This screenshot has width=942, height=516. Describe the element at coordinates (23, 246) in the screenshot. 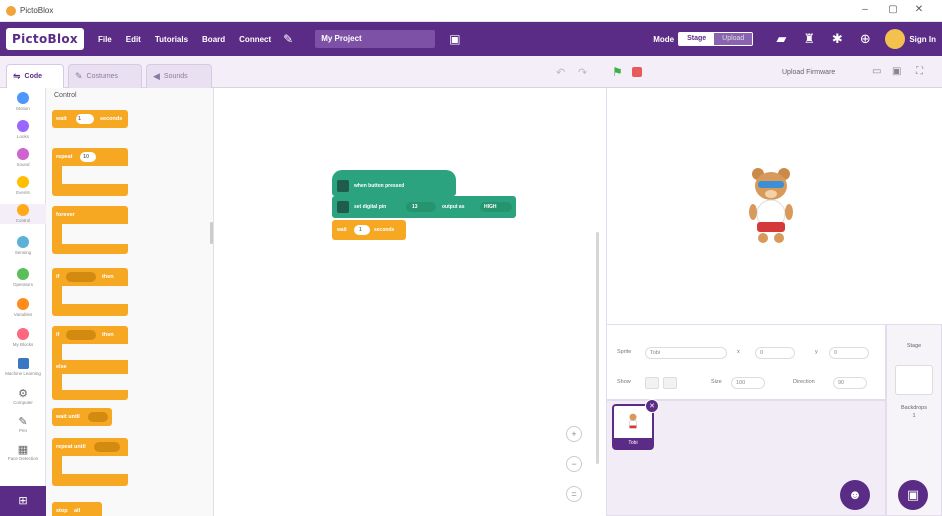

I see `category-sensing: Sensing` at that location.